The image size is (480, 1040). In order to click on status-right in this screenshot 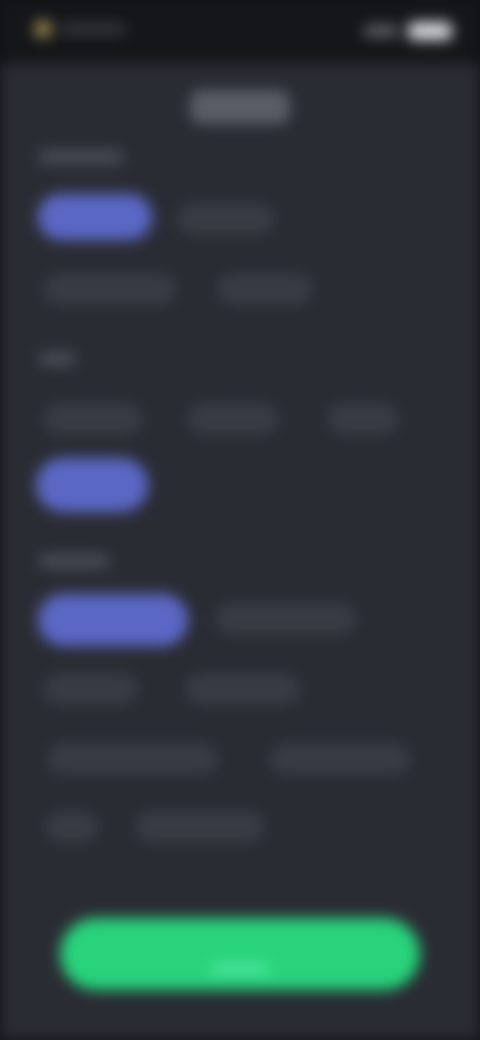, I will do `click(408, 31)`.